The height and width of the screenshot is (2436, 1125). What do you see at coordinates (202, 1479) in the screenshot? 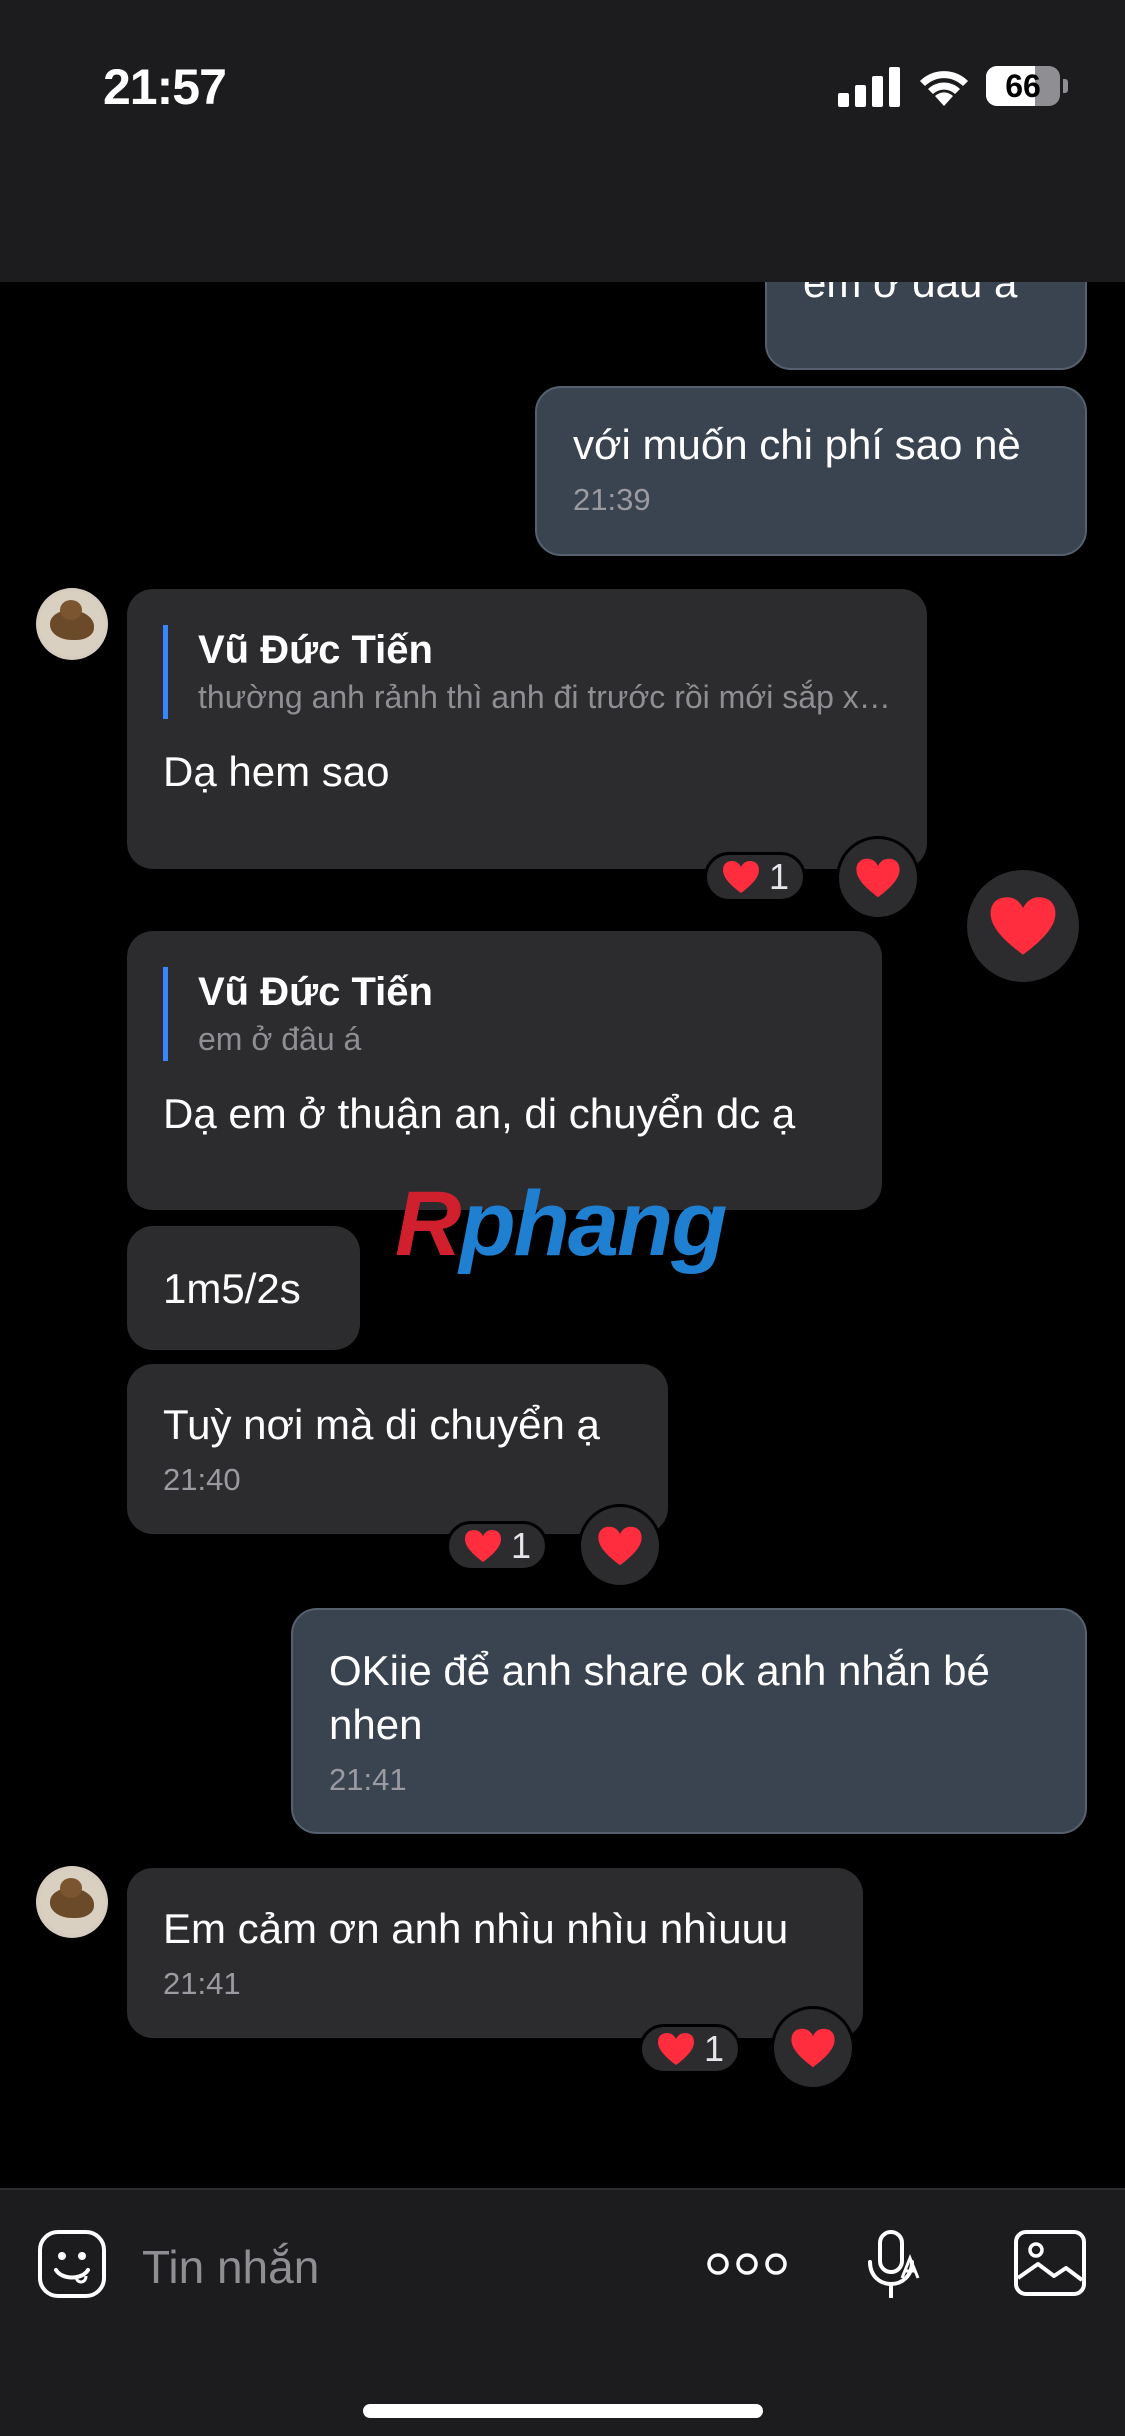
I see `message-time: 21:40` at bounding box center [202, 1479].